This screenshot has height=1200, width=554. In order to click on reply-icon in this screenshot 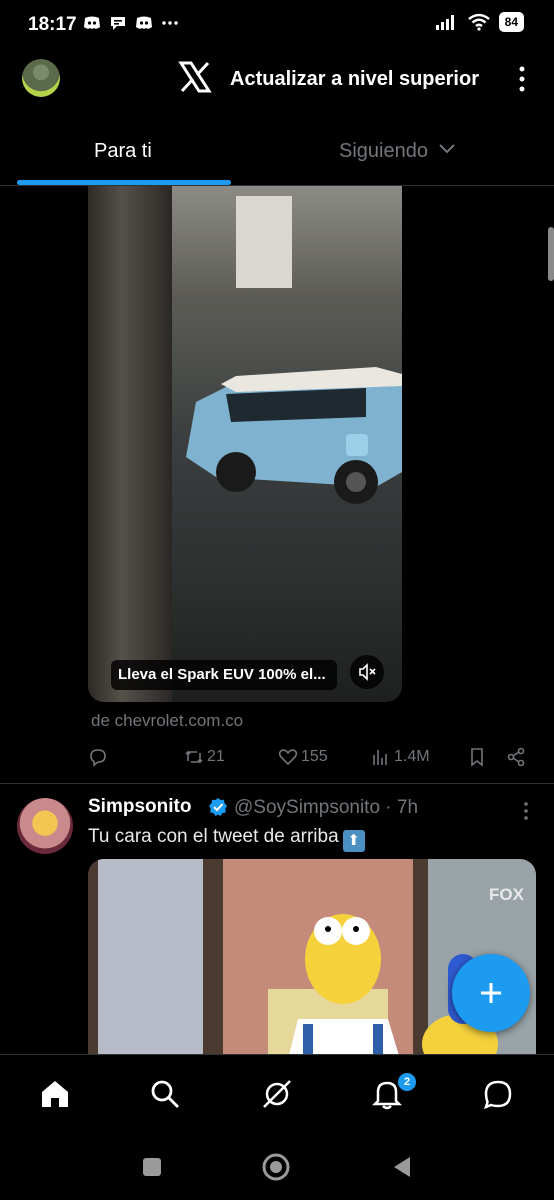, I will do `click(98, 758)`.